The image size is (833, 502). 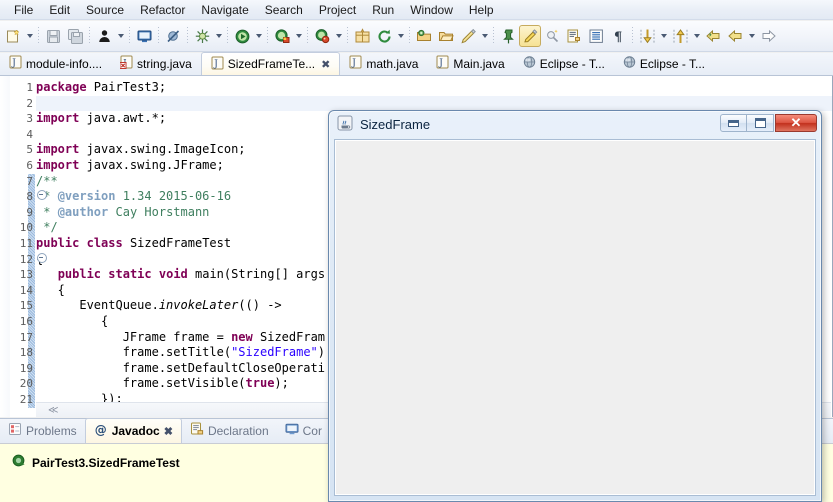 I want to click on menu-item-project: Project, so click(x=337, y=10).